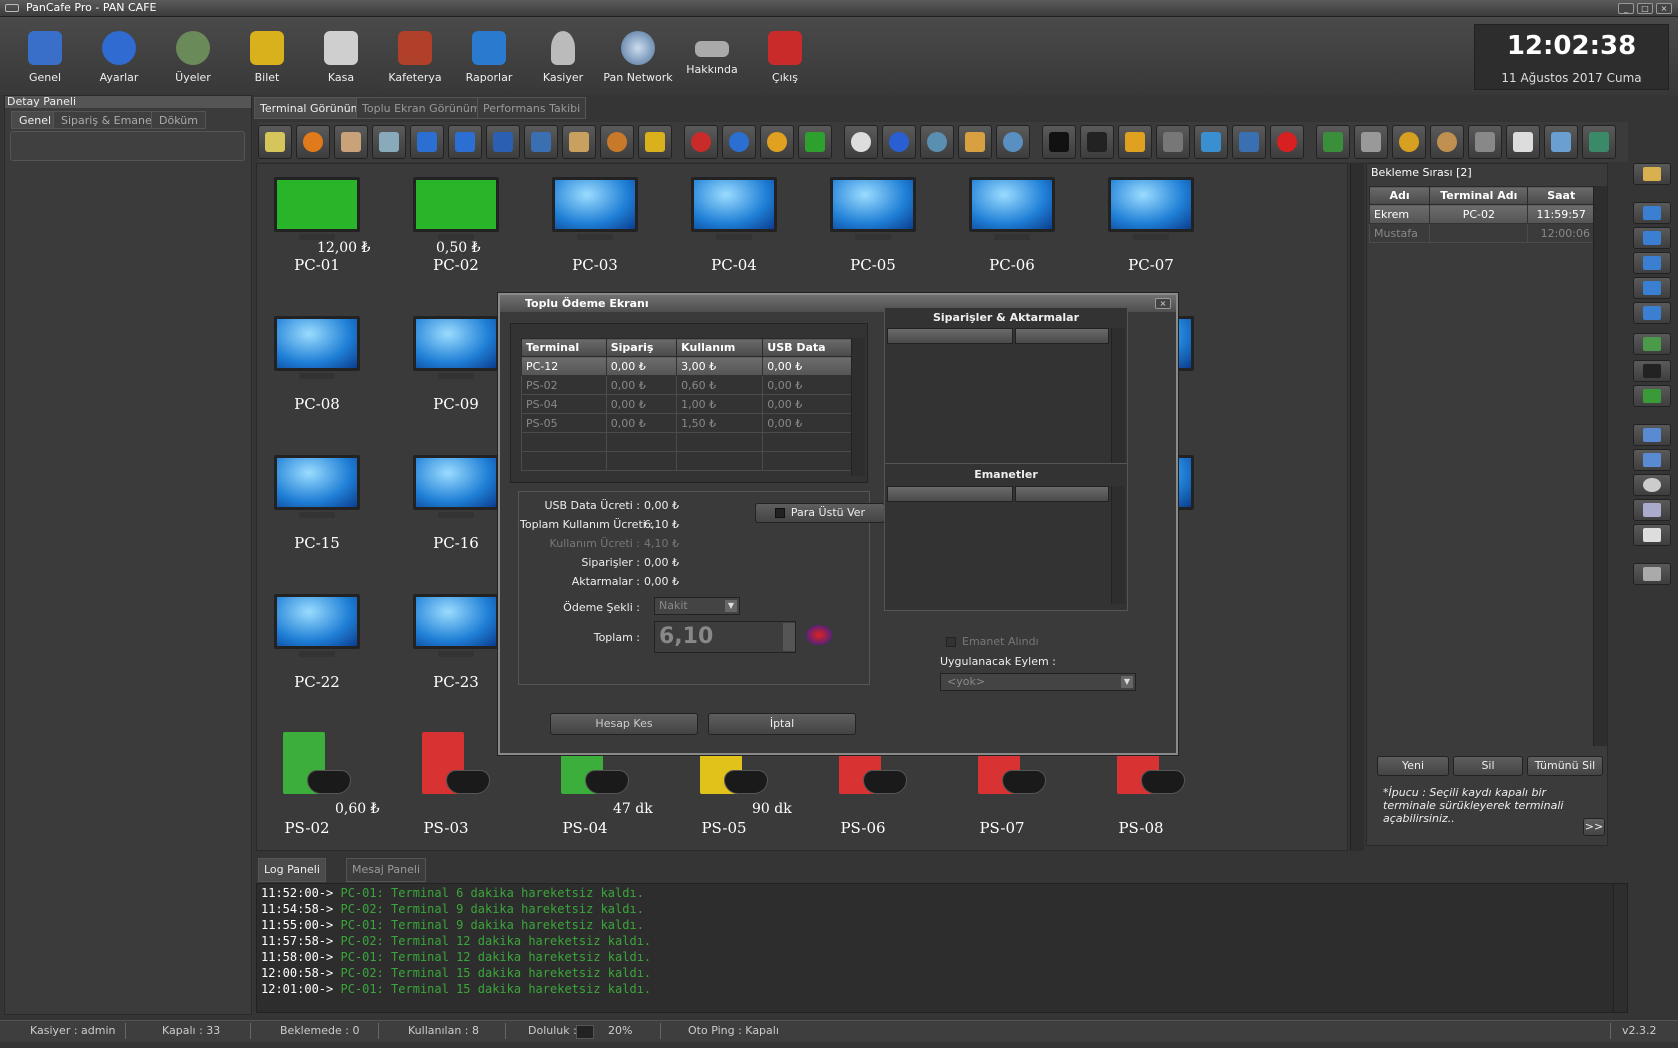  Describe the element at coordinates (655, 142) in the screenshot. I see `ticket-icon` at that location.